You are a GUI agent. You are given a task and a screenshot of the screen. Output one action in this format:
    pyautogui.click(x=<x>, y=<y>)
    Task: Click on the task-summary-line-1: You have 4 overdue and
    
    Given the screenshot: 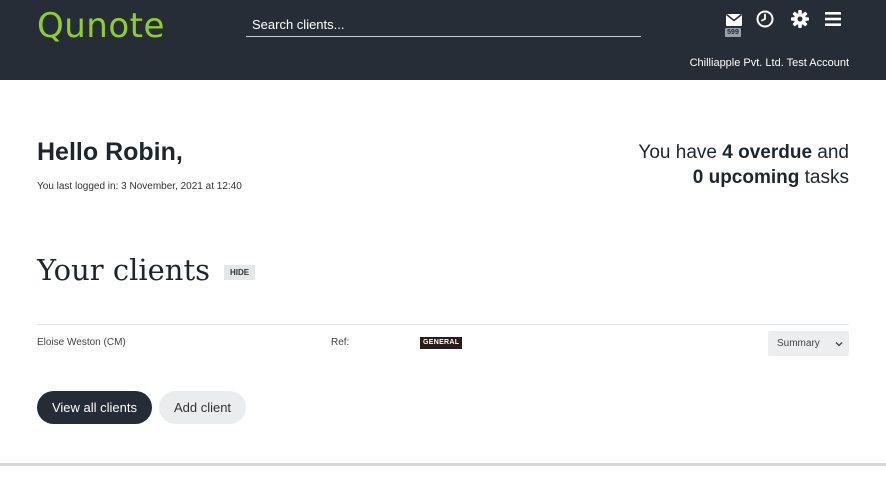 What is the action you would take?
    pyautogui.click(x=743, y=152)
    